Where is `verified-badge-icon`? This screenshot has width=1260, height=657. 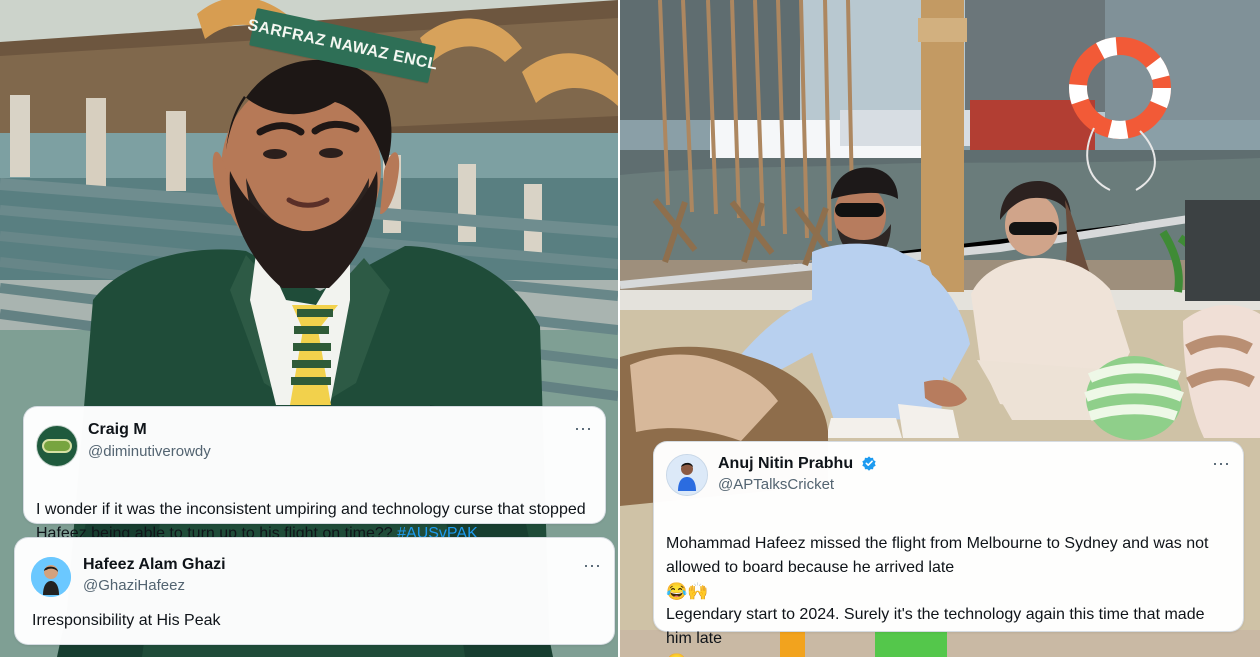 verified-badge-icon is located at coordinates (869, 463).